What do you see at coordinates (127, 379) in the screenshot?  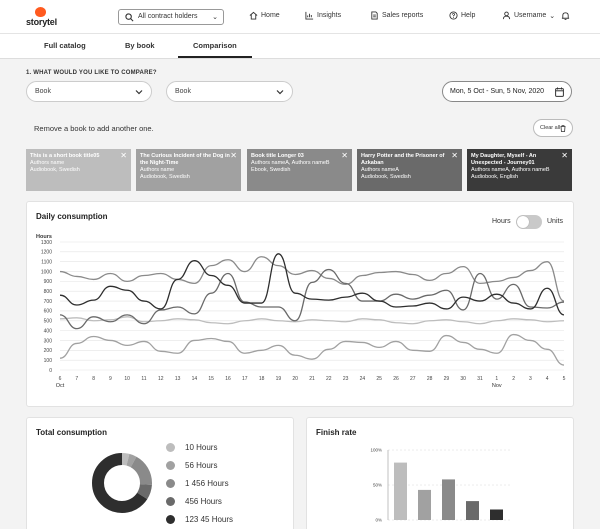 I see `x-tick-label: 10` at bounding box center [127, 379].